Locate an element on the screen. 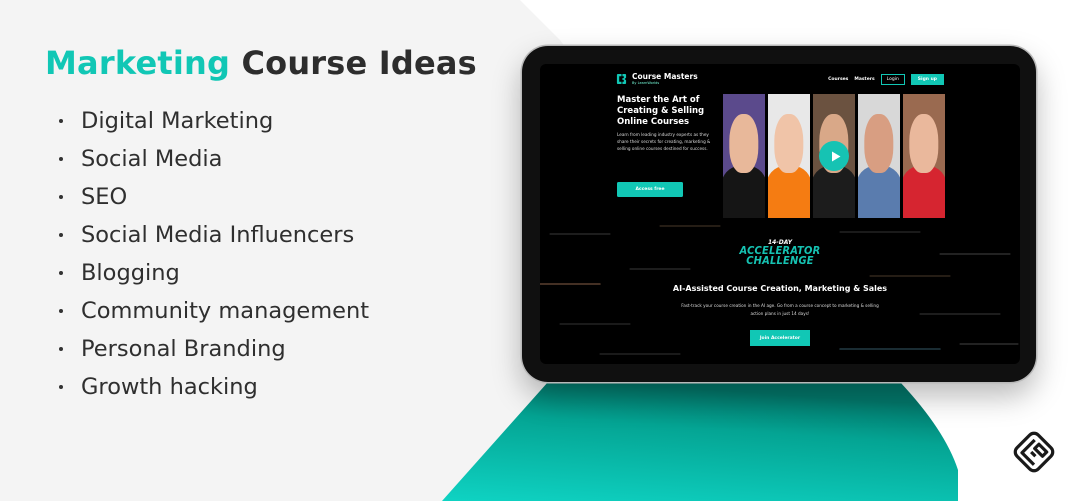  brand-subtitle: By LearnWorlds is located at coordinates (646, 83).